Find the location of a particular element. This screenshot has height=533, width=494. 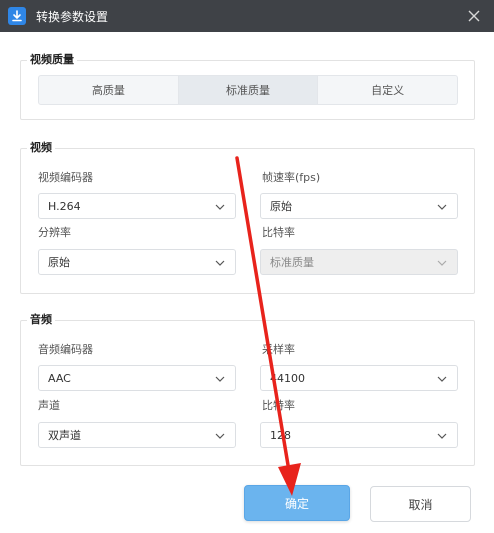

video-bitrate-label: 比特率 is located at coordinates (278, 232).